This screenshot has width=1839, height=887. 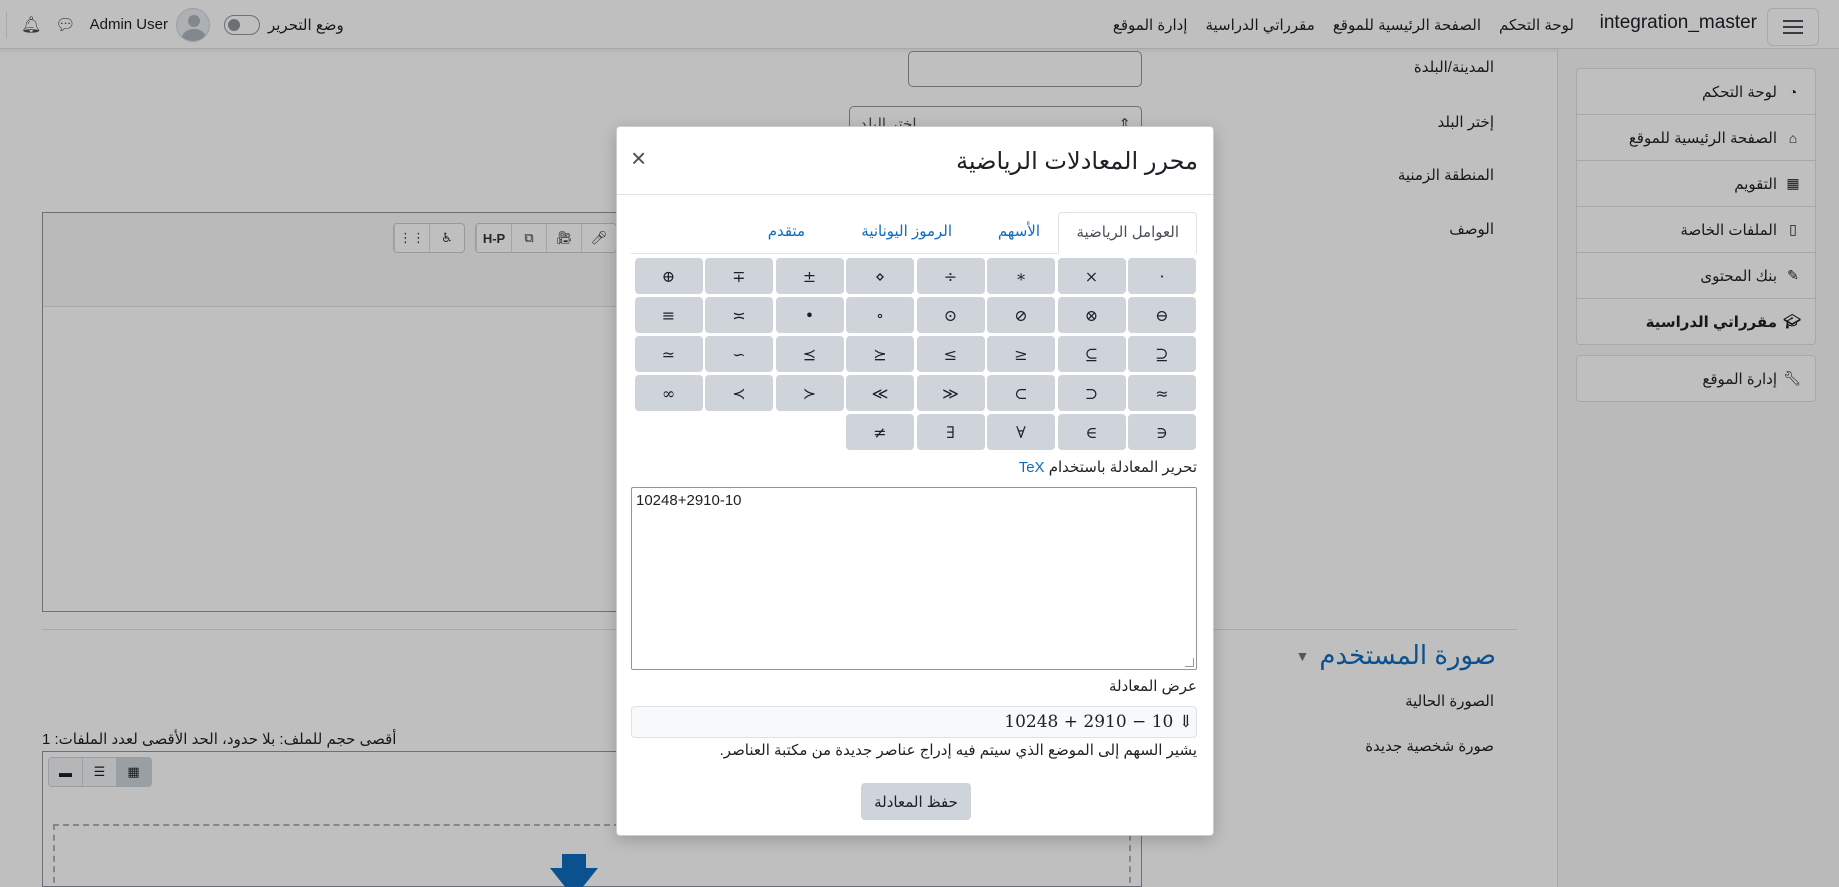 What do you see at coordinates (1162, 315) in the screenshot?
I see `symbol-button: ⊖` at bounding box center [1162, 315].